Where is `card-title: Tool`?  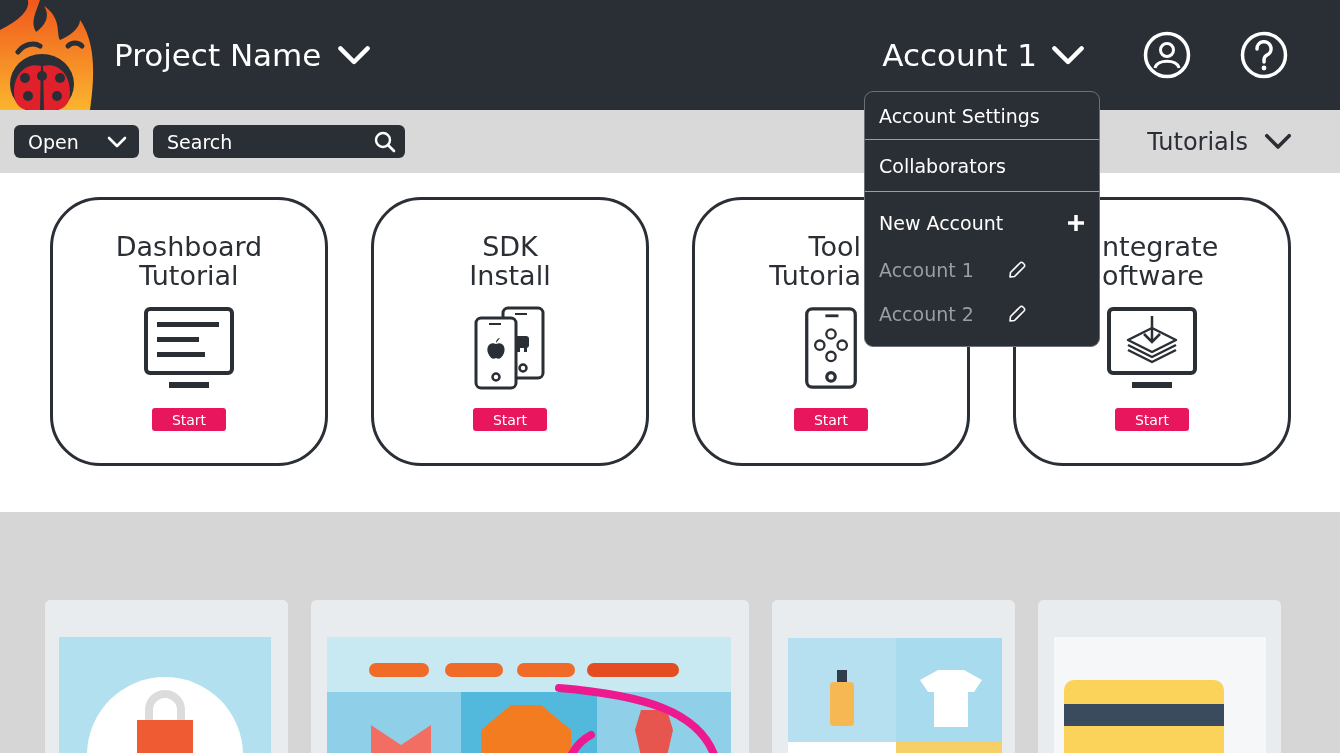
card-title: Tool is located at coordinates (834, 246).